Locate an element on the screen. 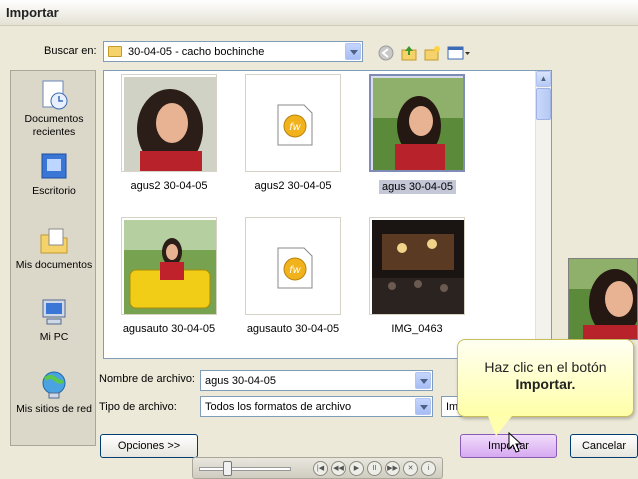 This screenshot has height=479, width=638. skip-start-icon: |◀ is located at coordinates (320, 468).